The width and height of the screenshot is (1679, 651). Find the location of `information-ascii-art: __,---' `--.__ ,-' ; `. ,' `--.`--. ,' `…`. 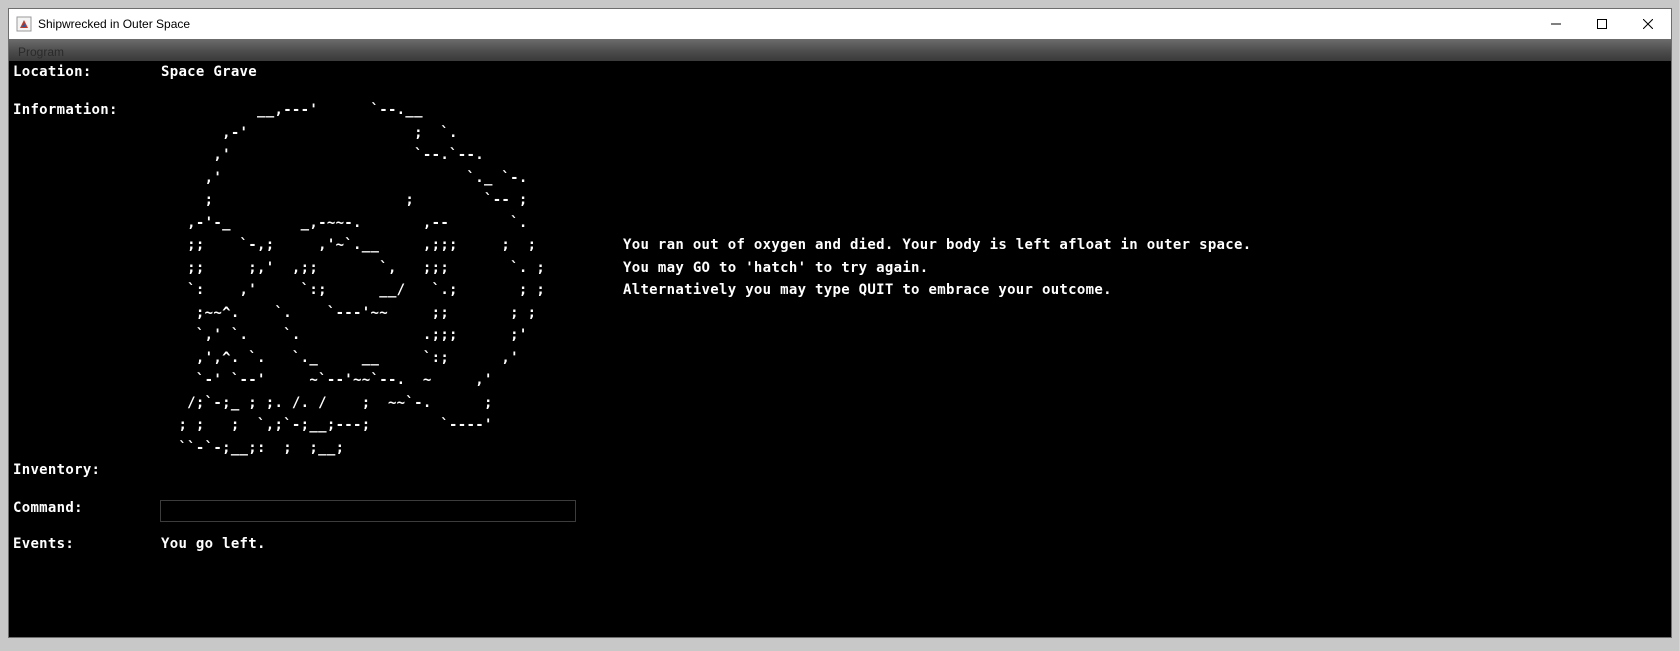

information-ascii-art: __,---' `--.__ ,-' ; `. ,' `--.`--. ,' `… is located at coordinates (362, 279).